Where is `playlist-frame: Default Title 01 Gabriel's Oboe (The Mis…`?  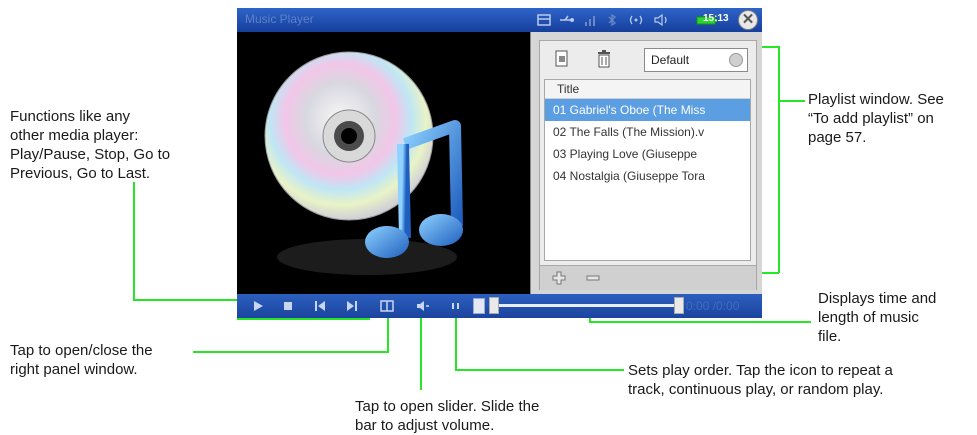 playlist-frame: Default Title 01 Gabriel's Oboe (The Mis… is located at coordinates (648, 165).